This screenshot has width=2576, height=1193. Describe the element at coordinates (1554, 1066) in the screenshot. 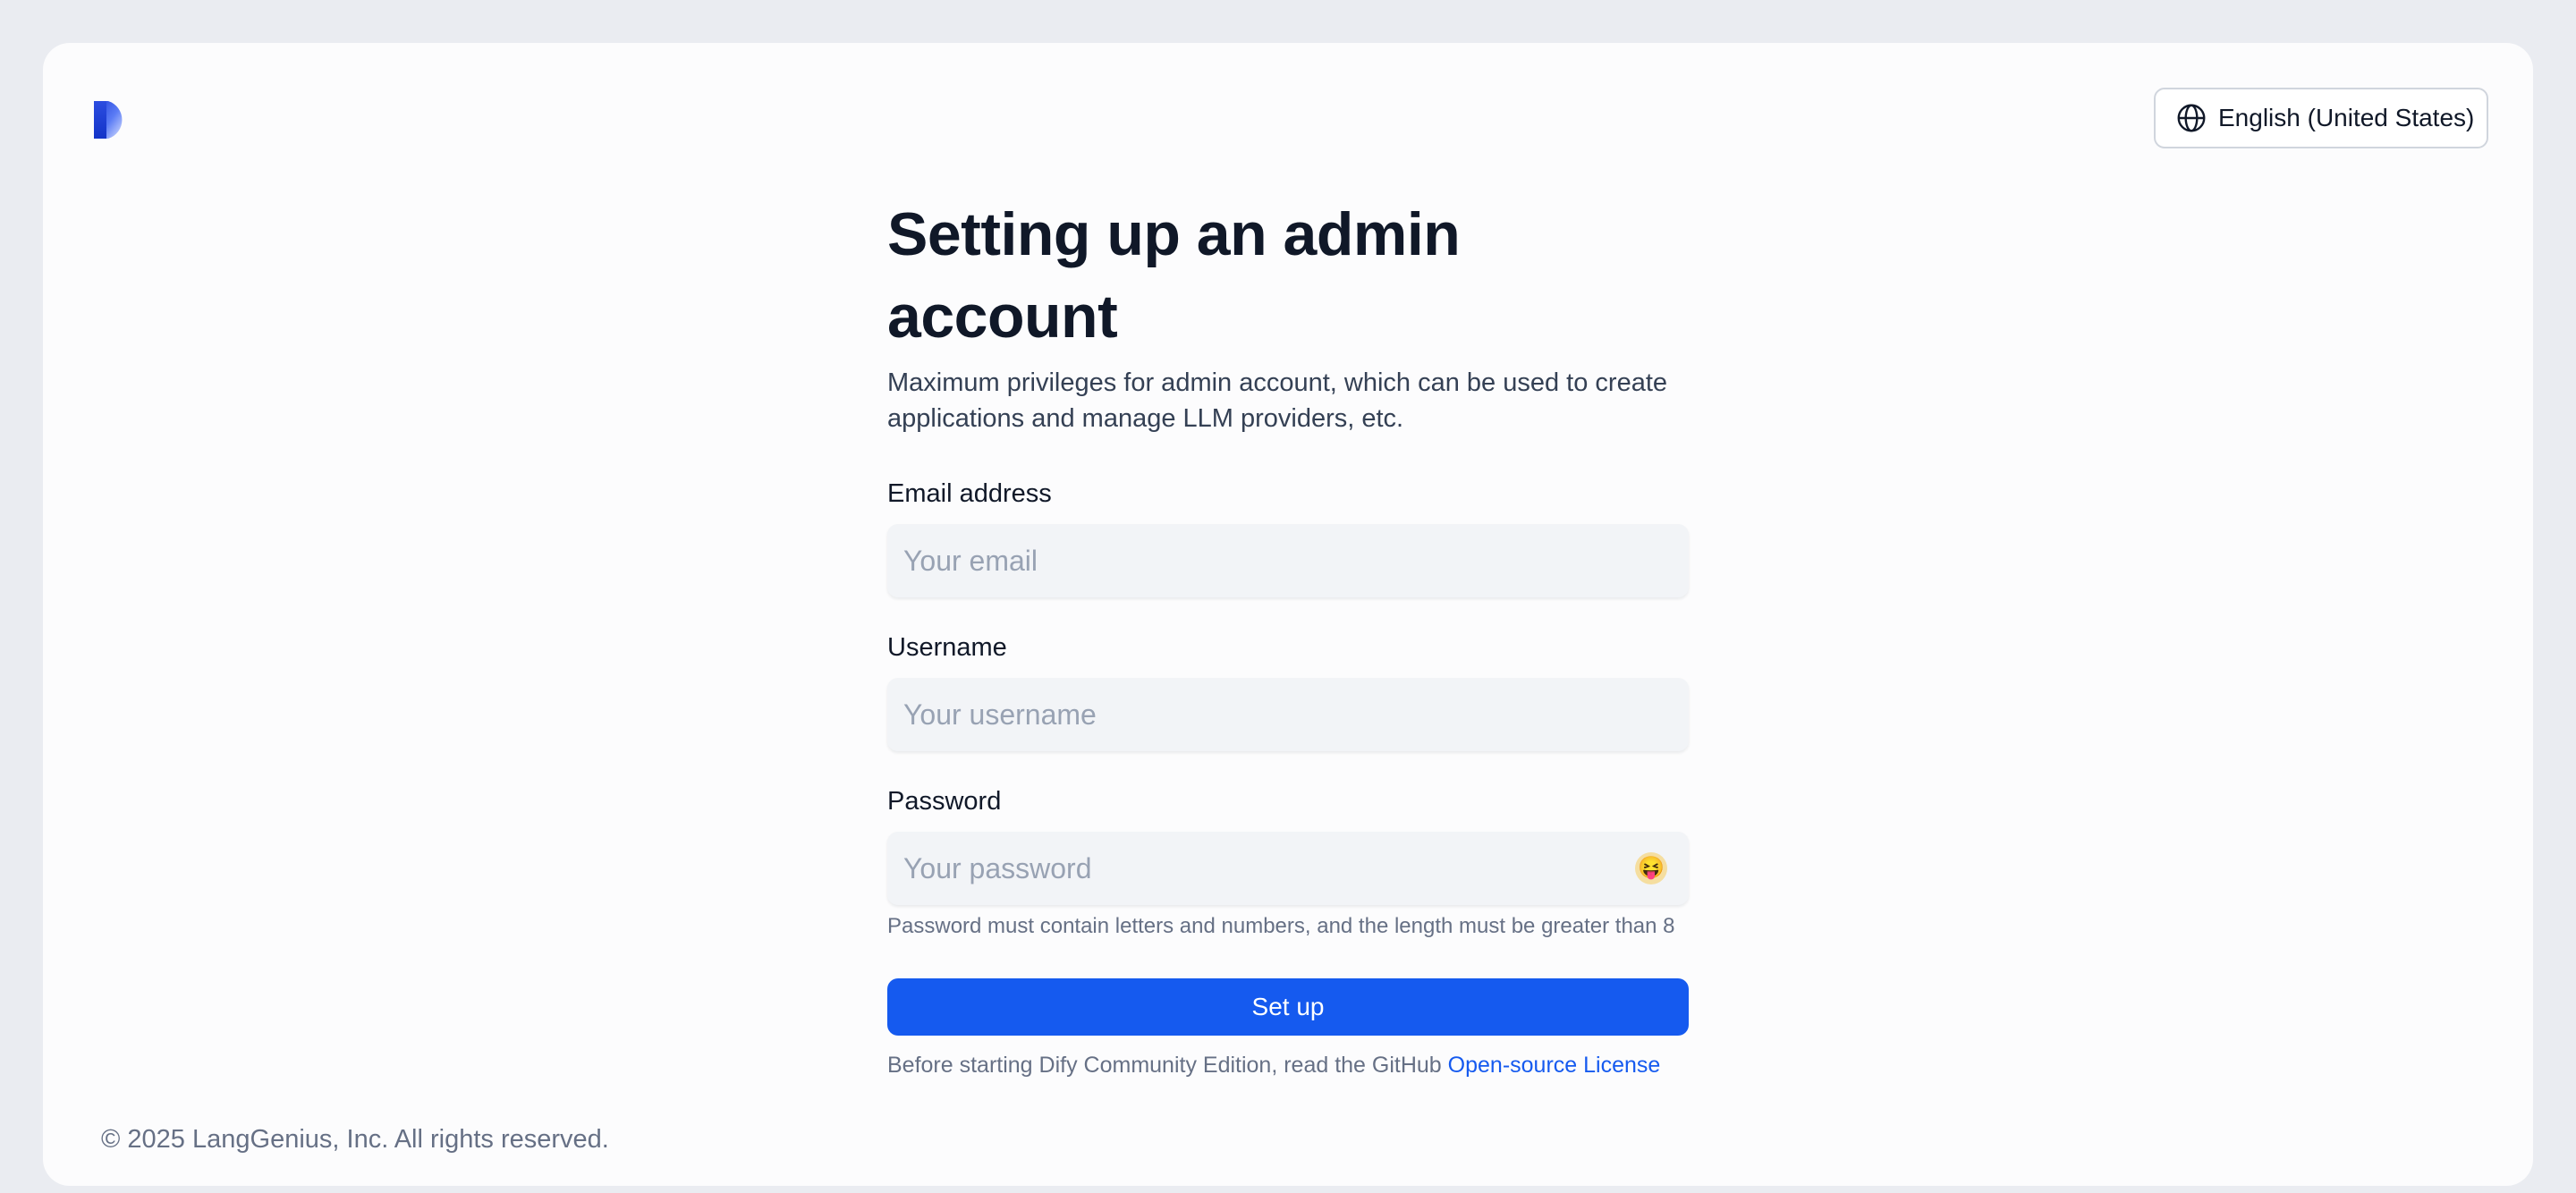

I see `open-source-license-link: Open-source License` at that location.